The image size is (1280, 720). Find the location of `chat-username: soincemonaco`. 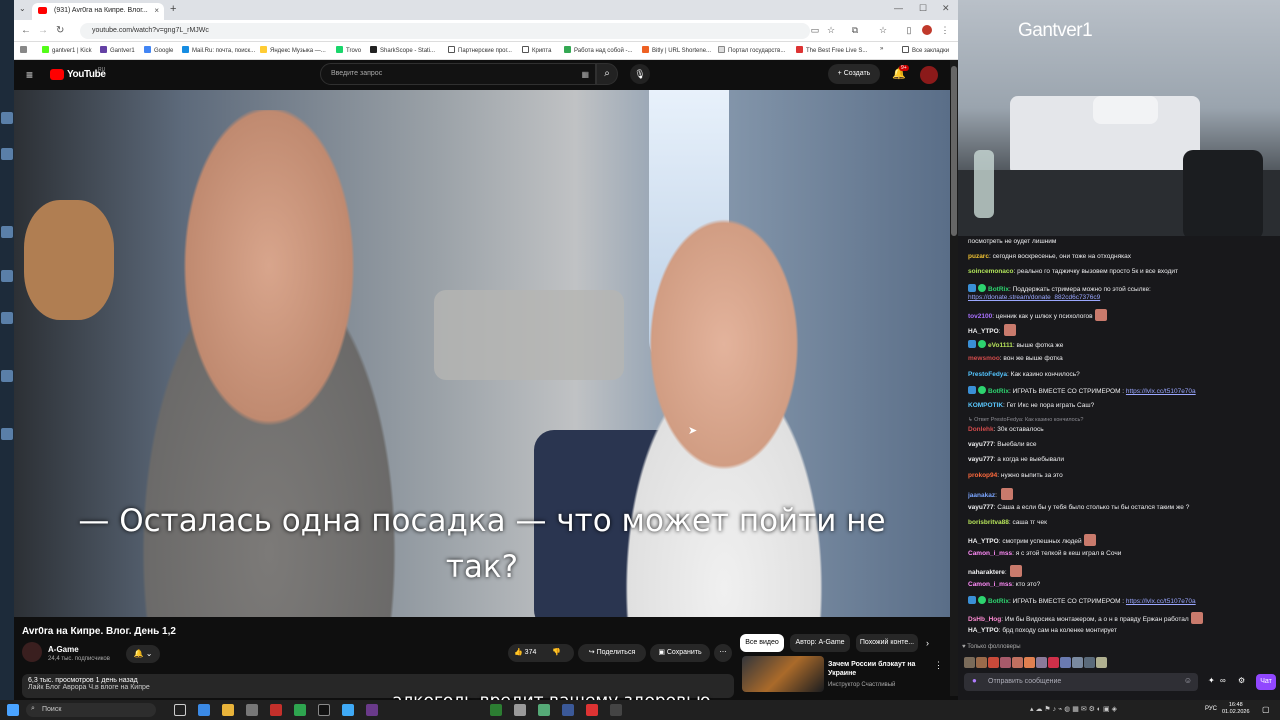

chat-username: soincemonaco is located at coordinates (991, 271).